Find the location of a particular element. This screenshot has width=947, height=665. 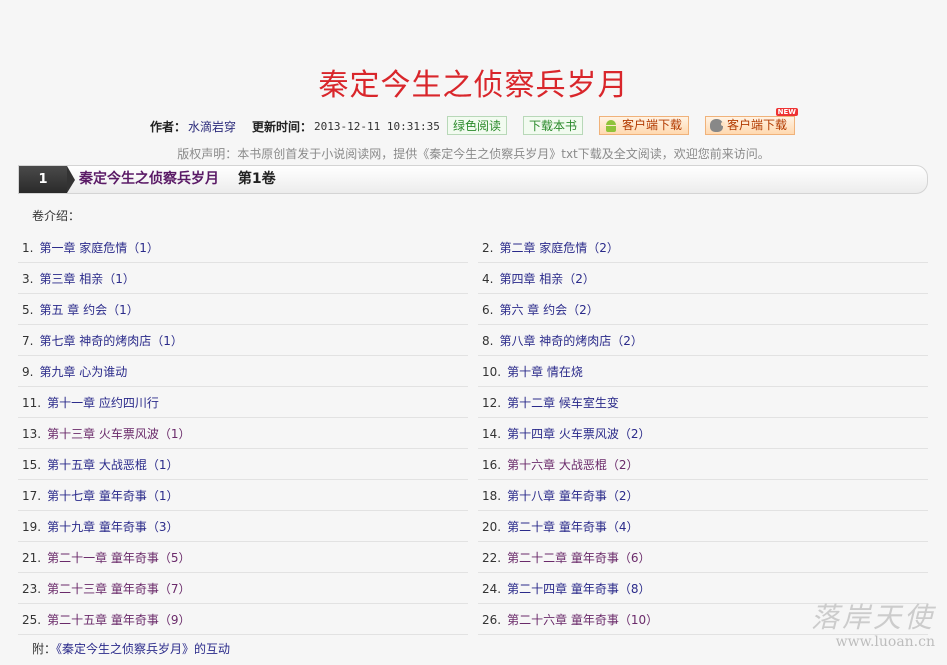

chapter-link: 第十一章 应约四川行 is located at coordinates (103, 403).